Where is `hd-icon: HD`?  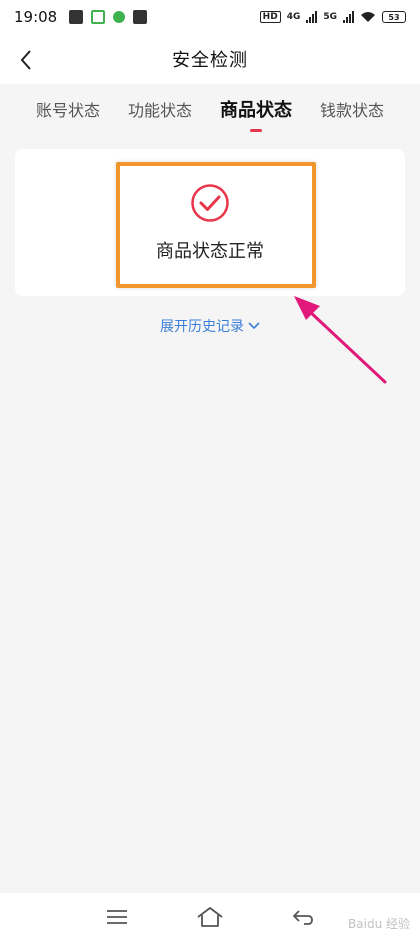
hd-icon: HD is located at coordinates (270, 17).